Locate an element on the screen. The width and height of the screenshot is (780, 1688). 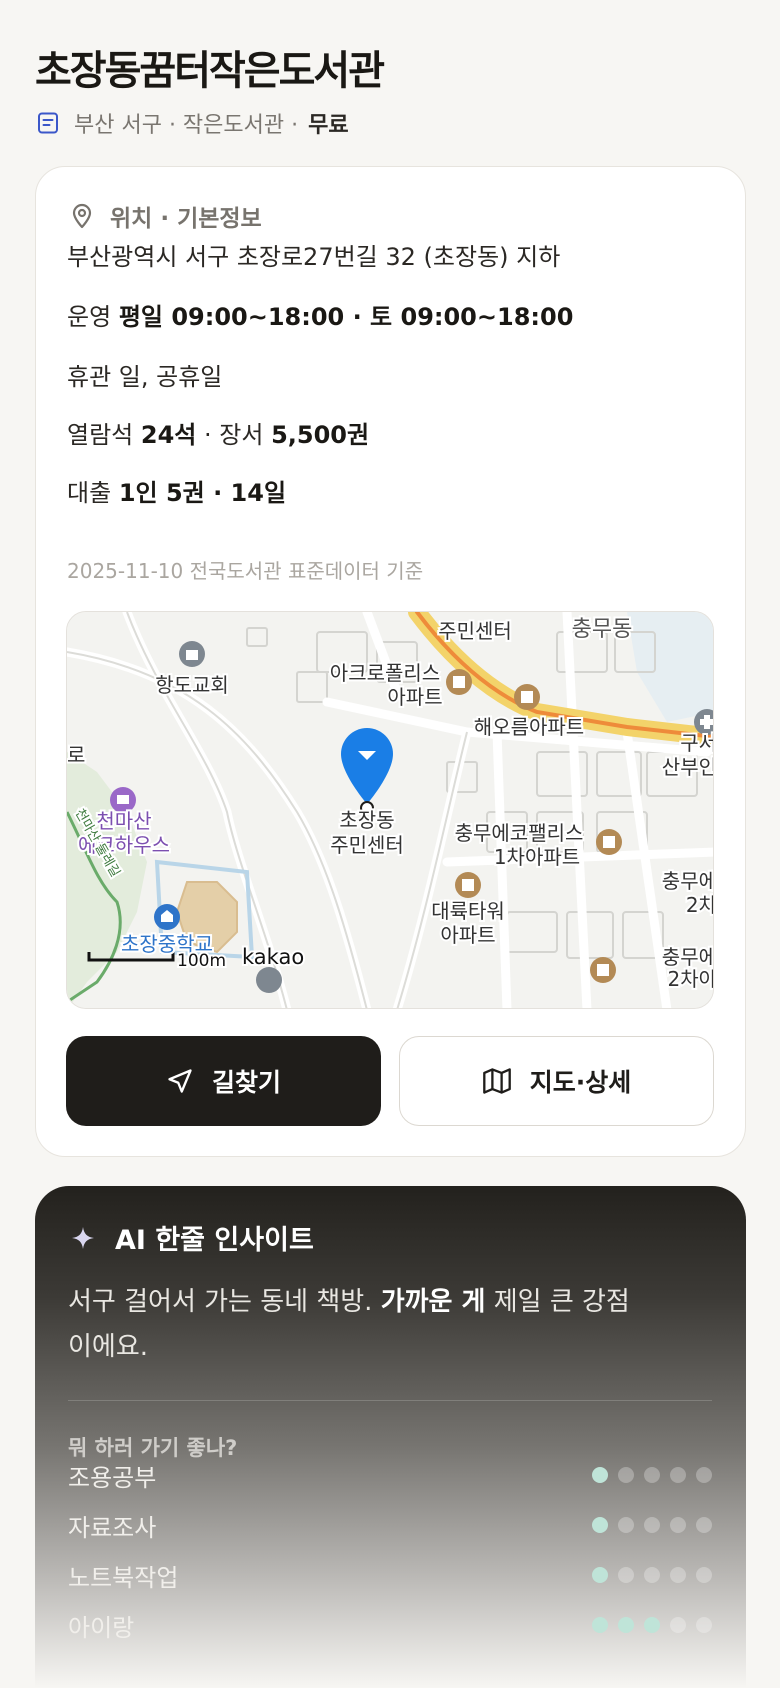
directions-button: 길찾기 is located at coordinates (223, 1081).